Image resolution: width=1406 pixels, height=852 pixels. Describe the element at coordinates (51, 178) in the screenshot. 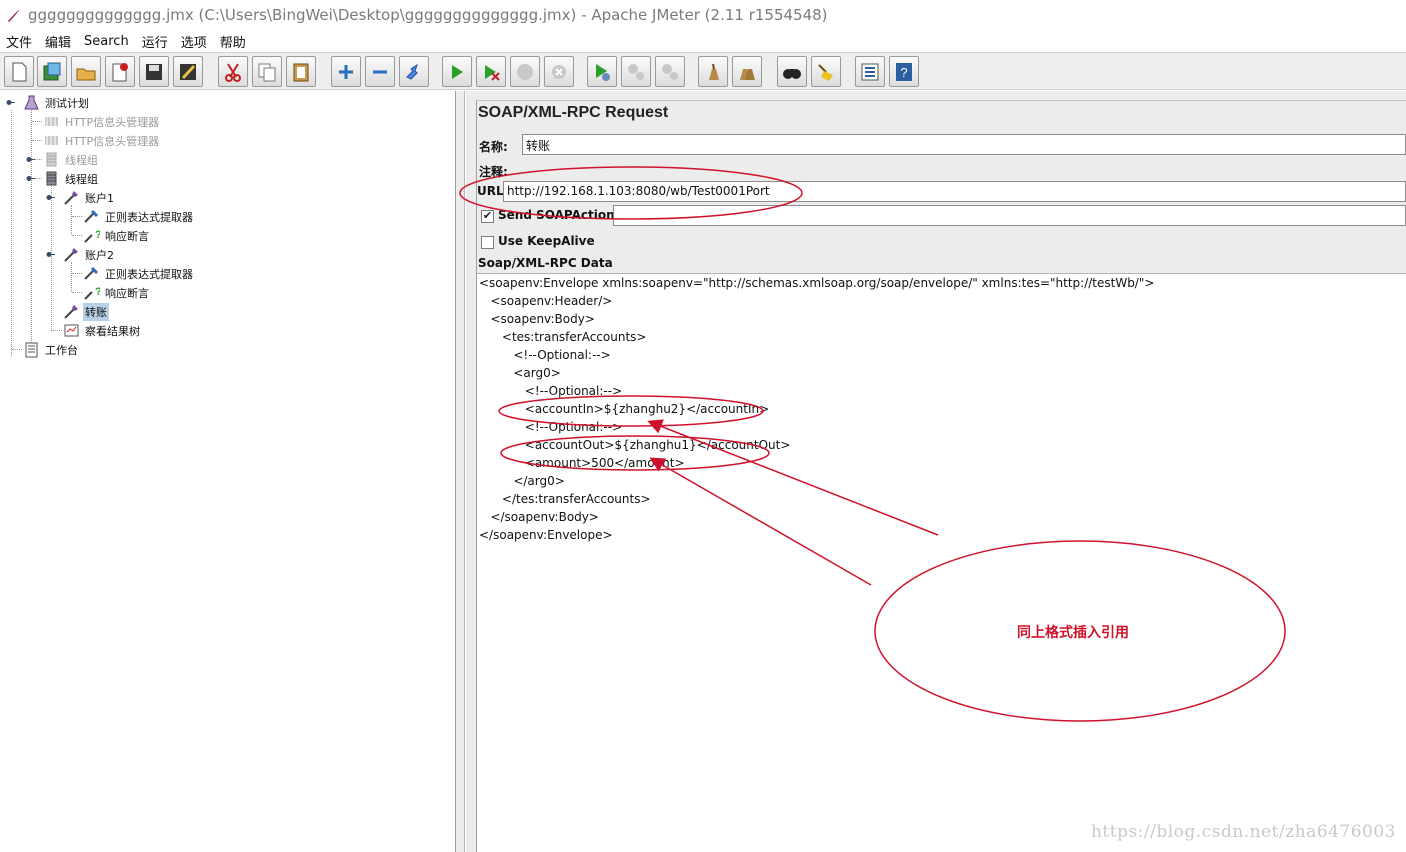

I see `thread-group-icon` at that location.